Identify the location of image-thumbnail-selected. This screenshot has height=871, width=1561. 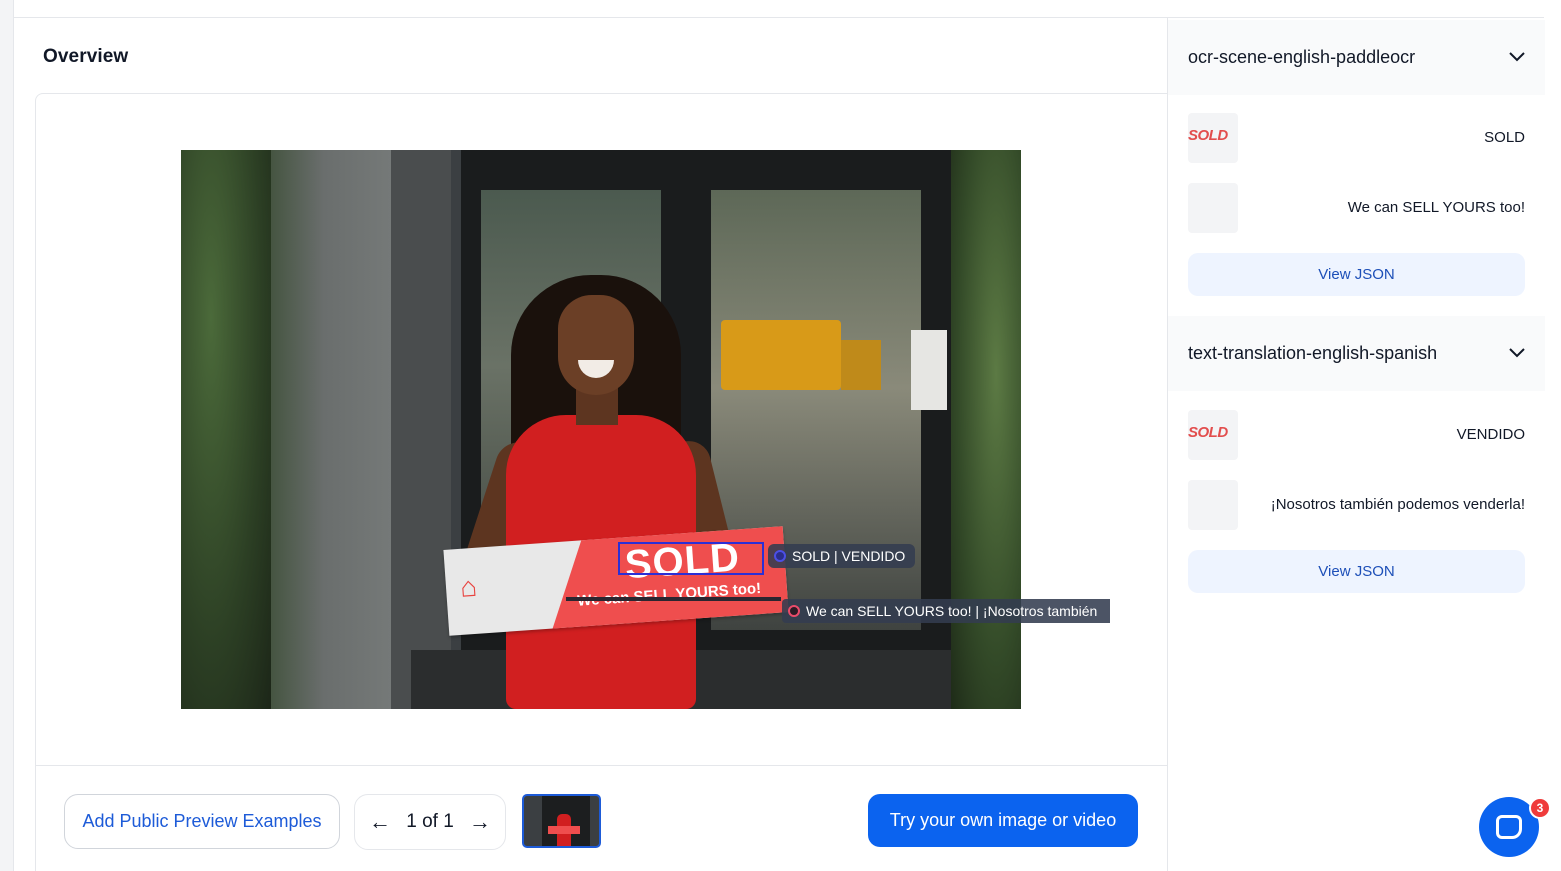
(561, 821).